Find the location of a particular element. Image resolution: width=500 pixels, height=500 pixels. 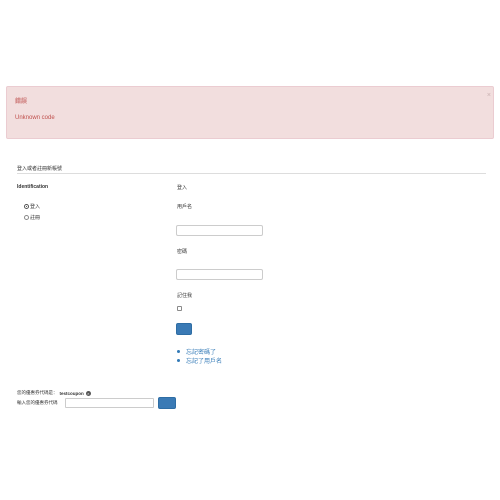

current-coupon-code: testcoupon is located at coordinates (71, 393).